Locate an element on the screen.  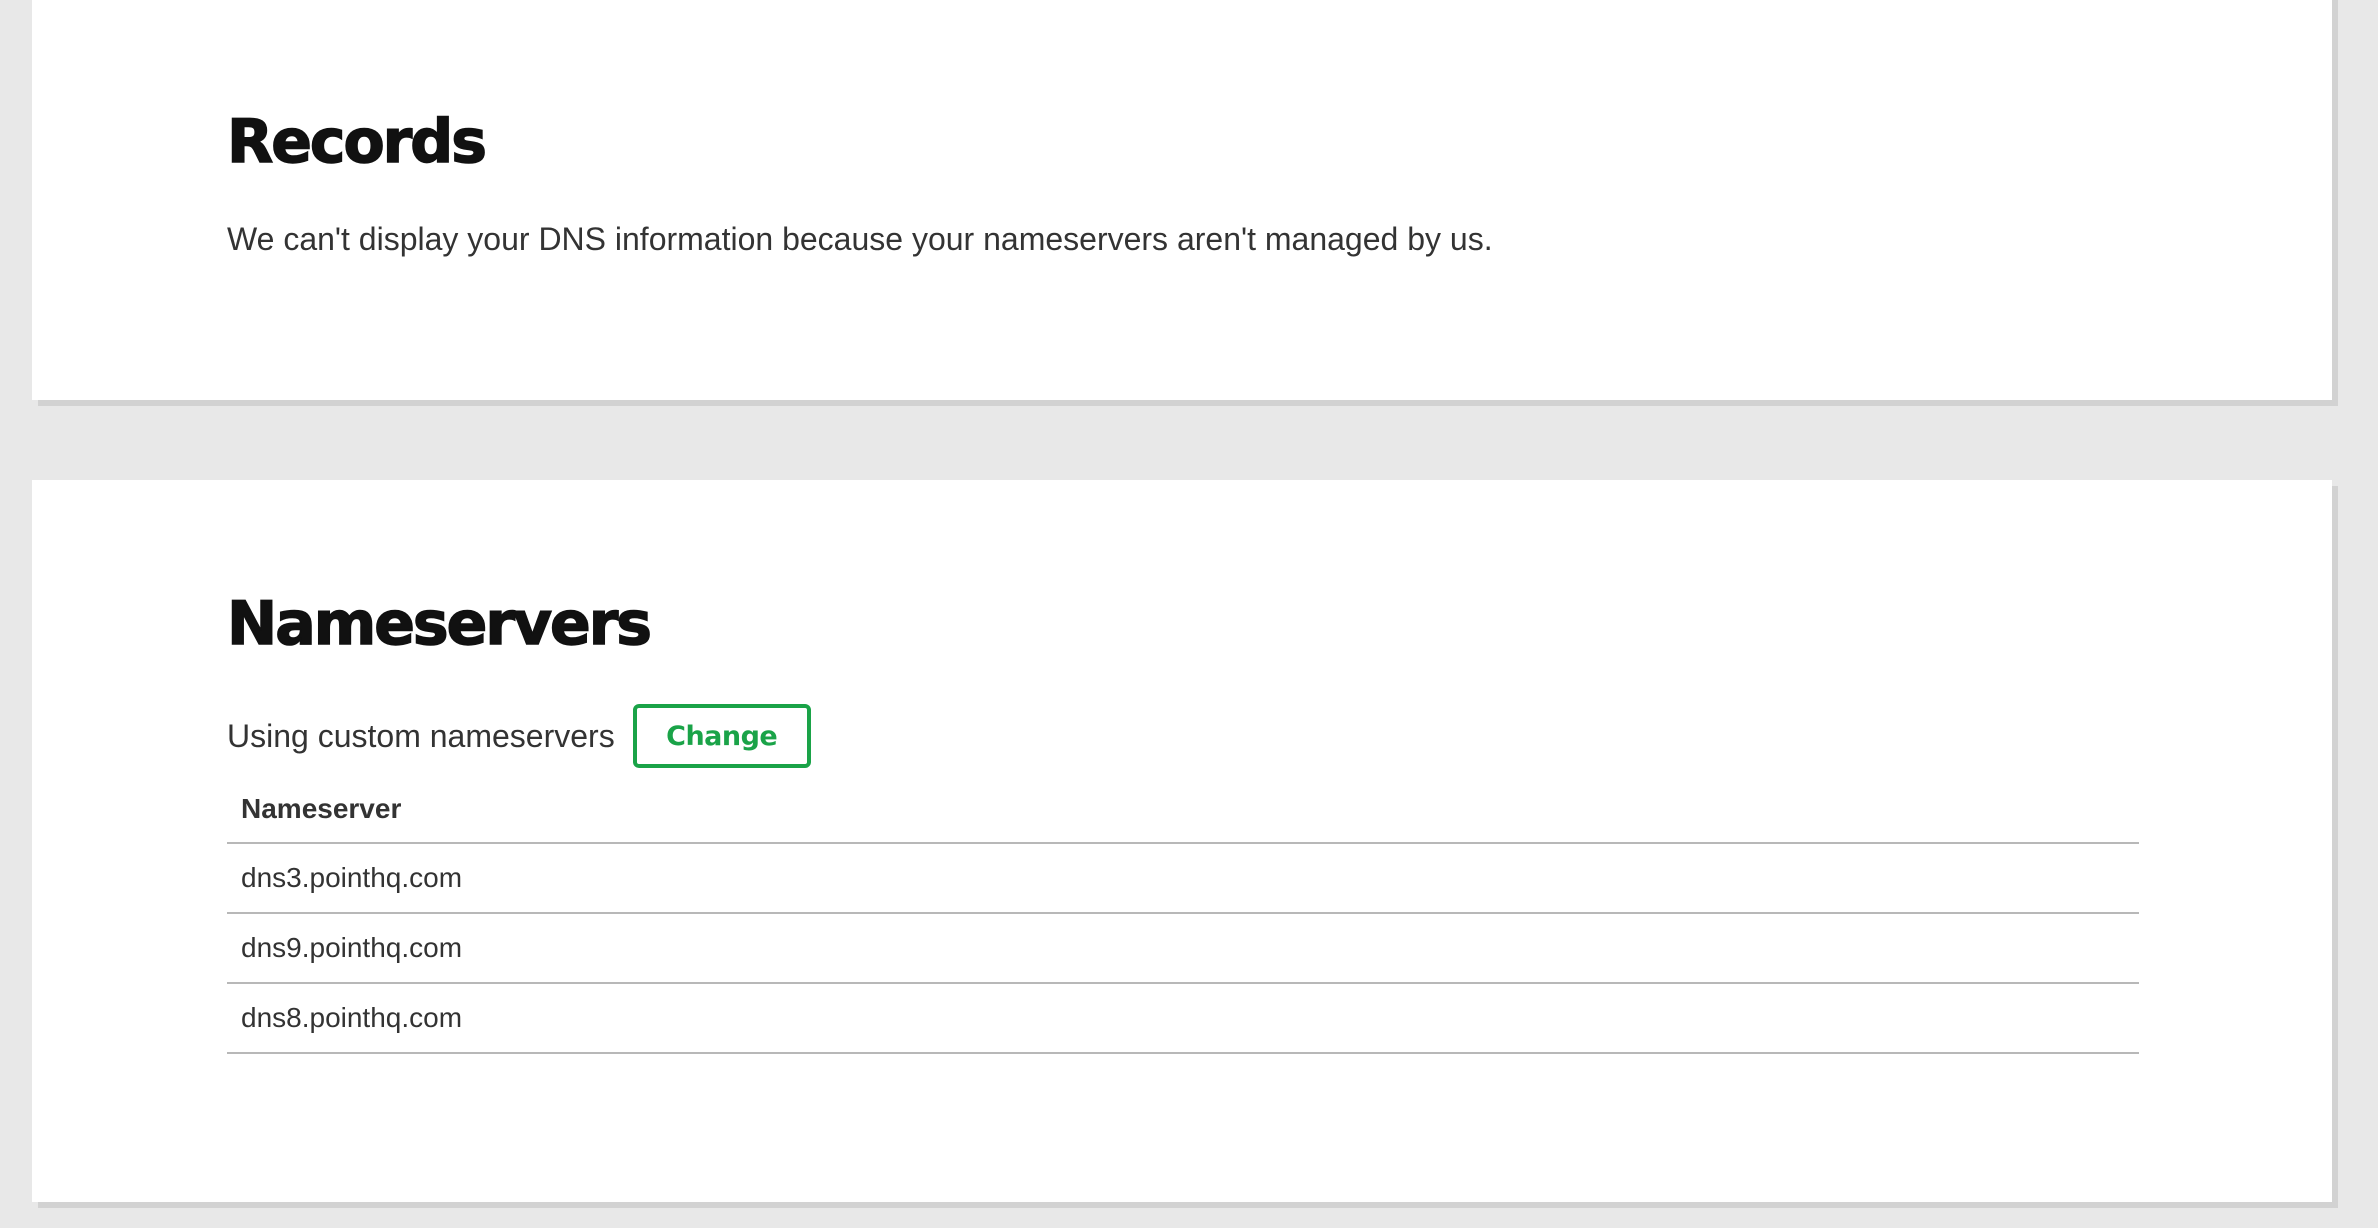
column-header-nameserver: Nameserver is located at coordinates (1183, 810).